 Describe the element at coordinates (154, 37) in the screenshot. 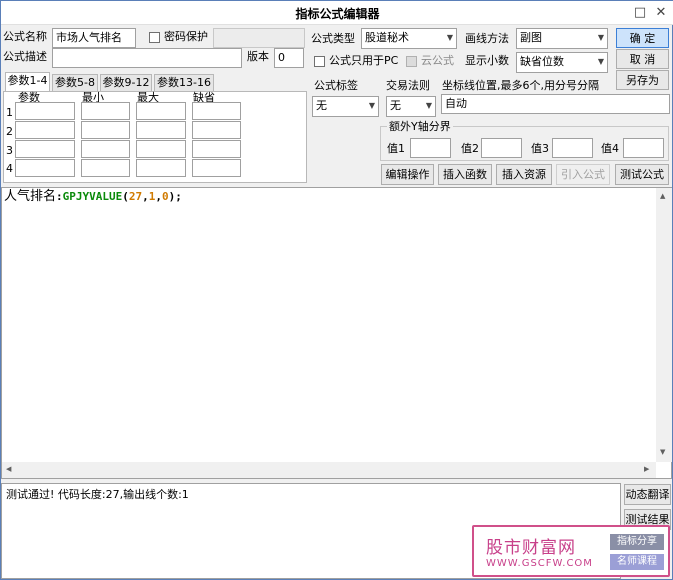

I see `password-checkbox` at that location.